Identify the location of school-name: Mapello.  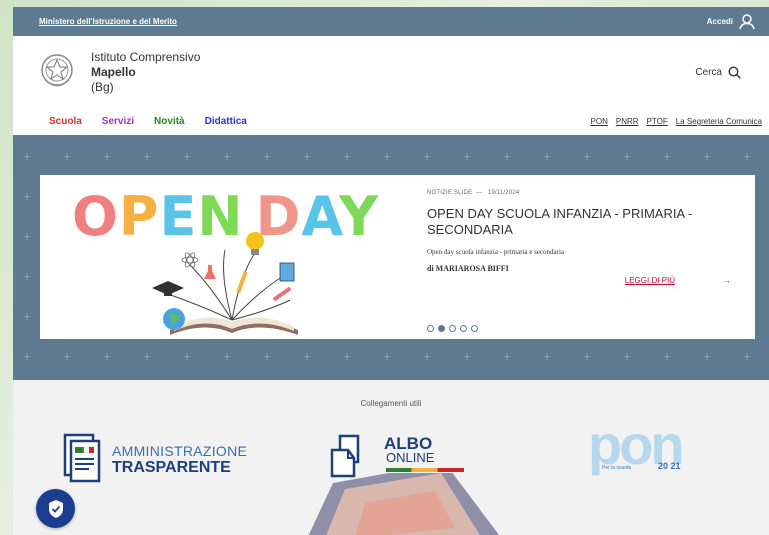
(113, 71).